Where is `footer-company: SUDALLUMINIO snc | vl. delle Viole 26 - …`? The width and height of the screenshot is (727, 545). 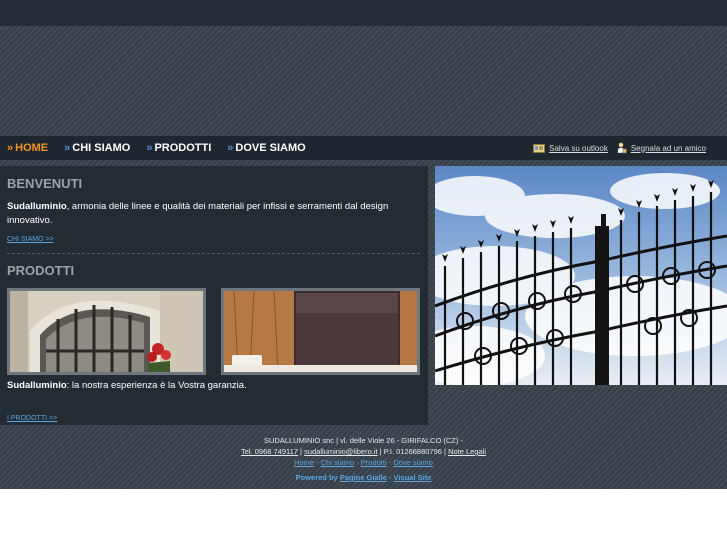
footer-company: SUDALLUMINIO snc | vl. delle Viole 26 - … is located at coordinates (363, 440).